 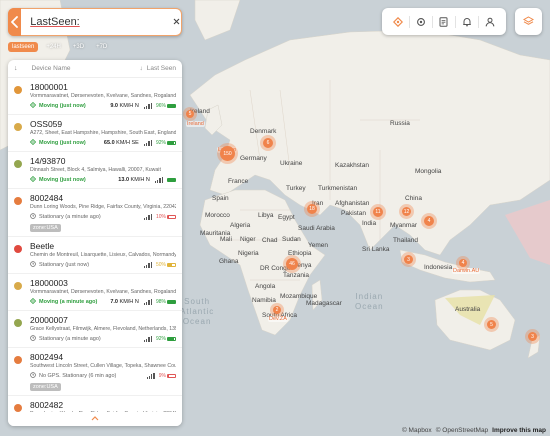 I want to click on filter-chip-24h: +24H, so click(x=53, y=47).